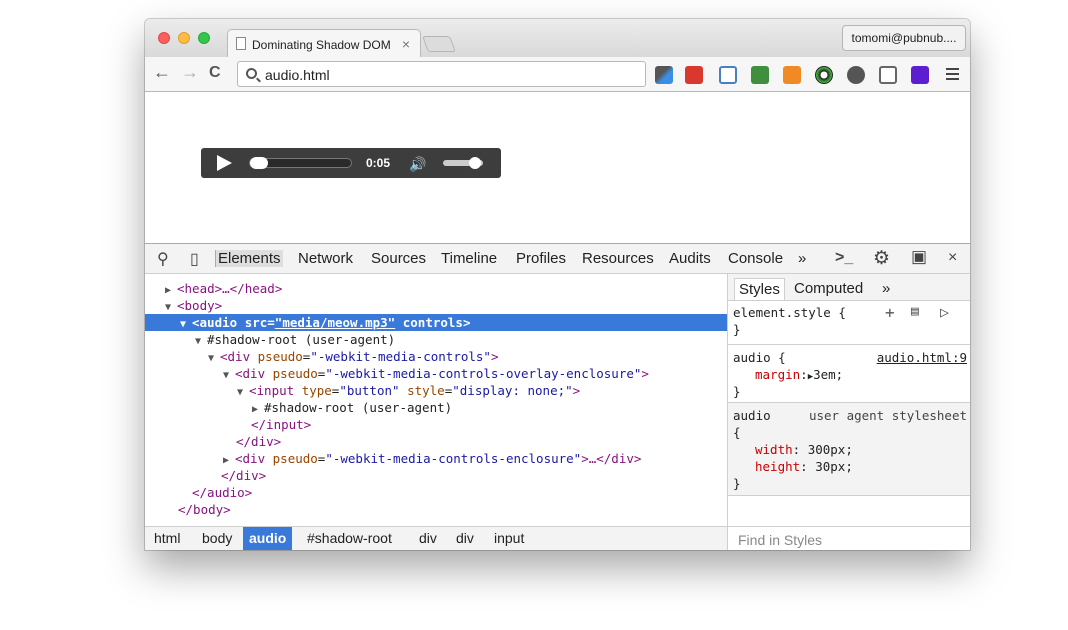  Describe the element at coordinates (217, 538) in the screenshot. I see `breadcrumb-body: body` at that location.